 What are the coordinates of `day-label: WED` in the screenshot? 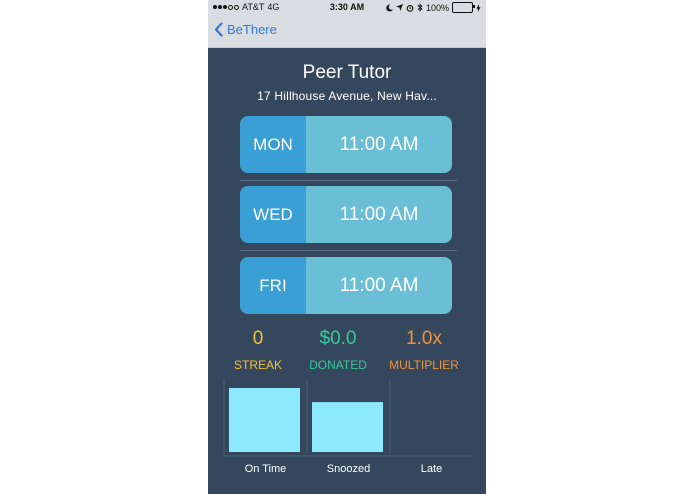 It's located at (273, 214).